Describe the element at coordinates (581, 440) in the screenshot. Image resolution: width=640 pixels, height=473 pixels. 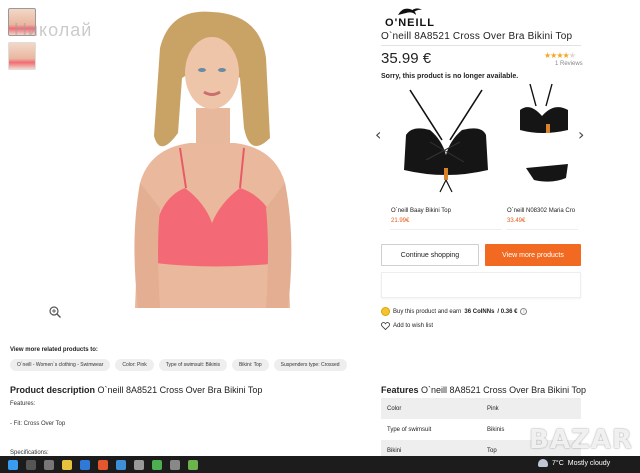
I see `site-logo-watermark: BAZAR` at that location.